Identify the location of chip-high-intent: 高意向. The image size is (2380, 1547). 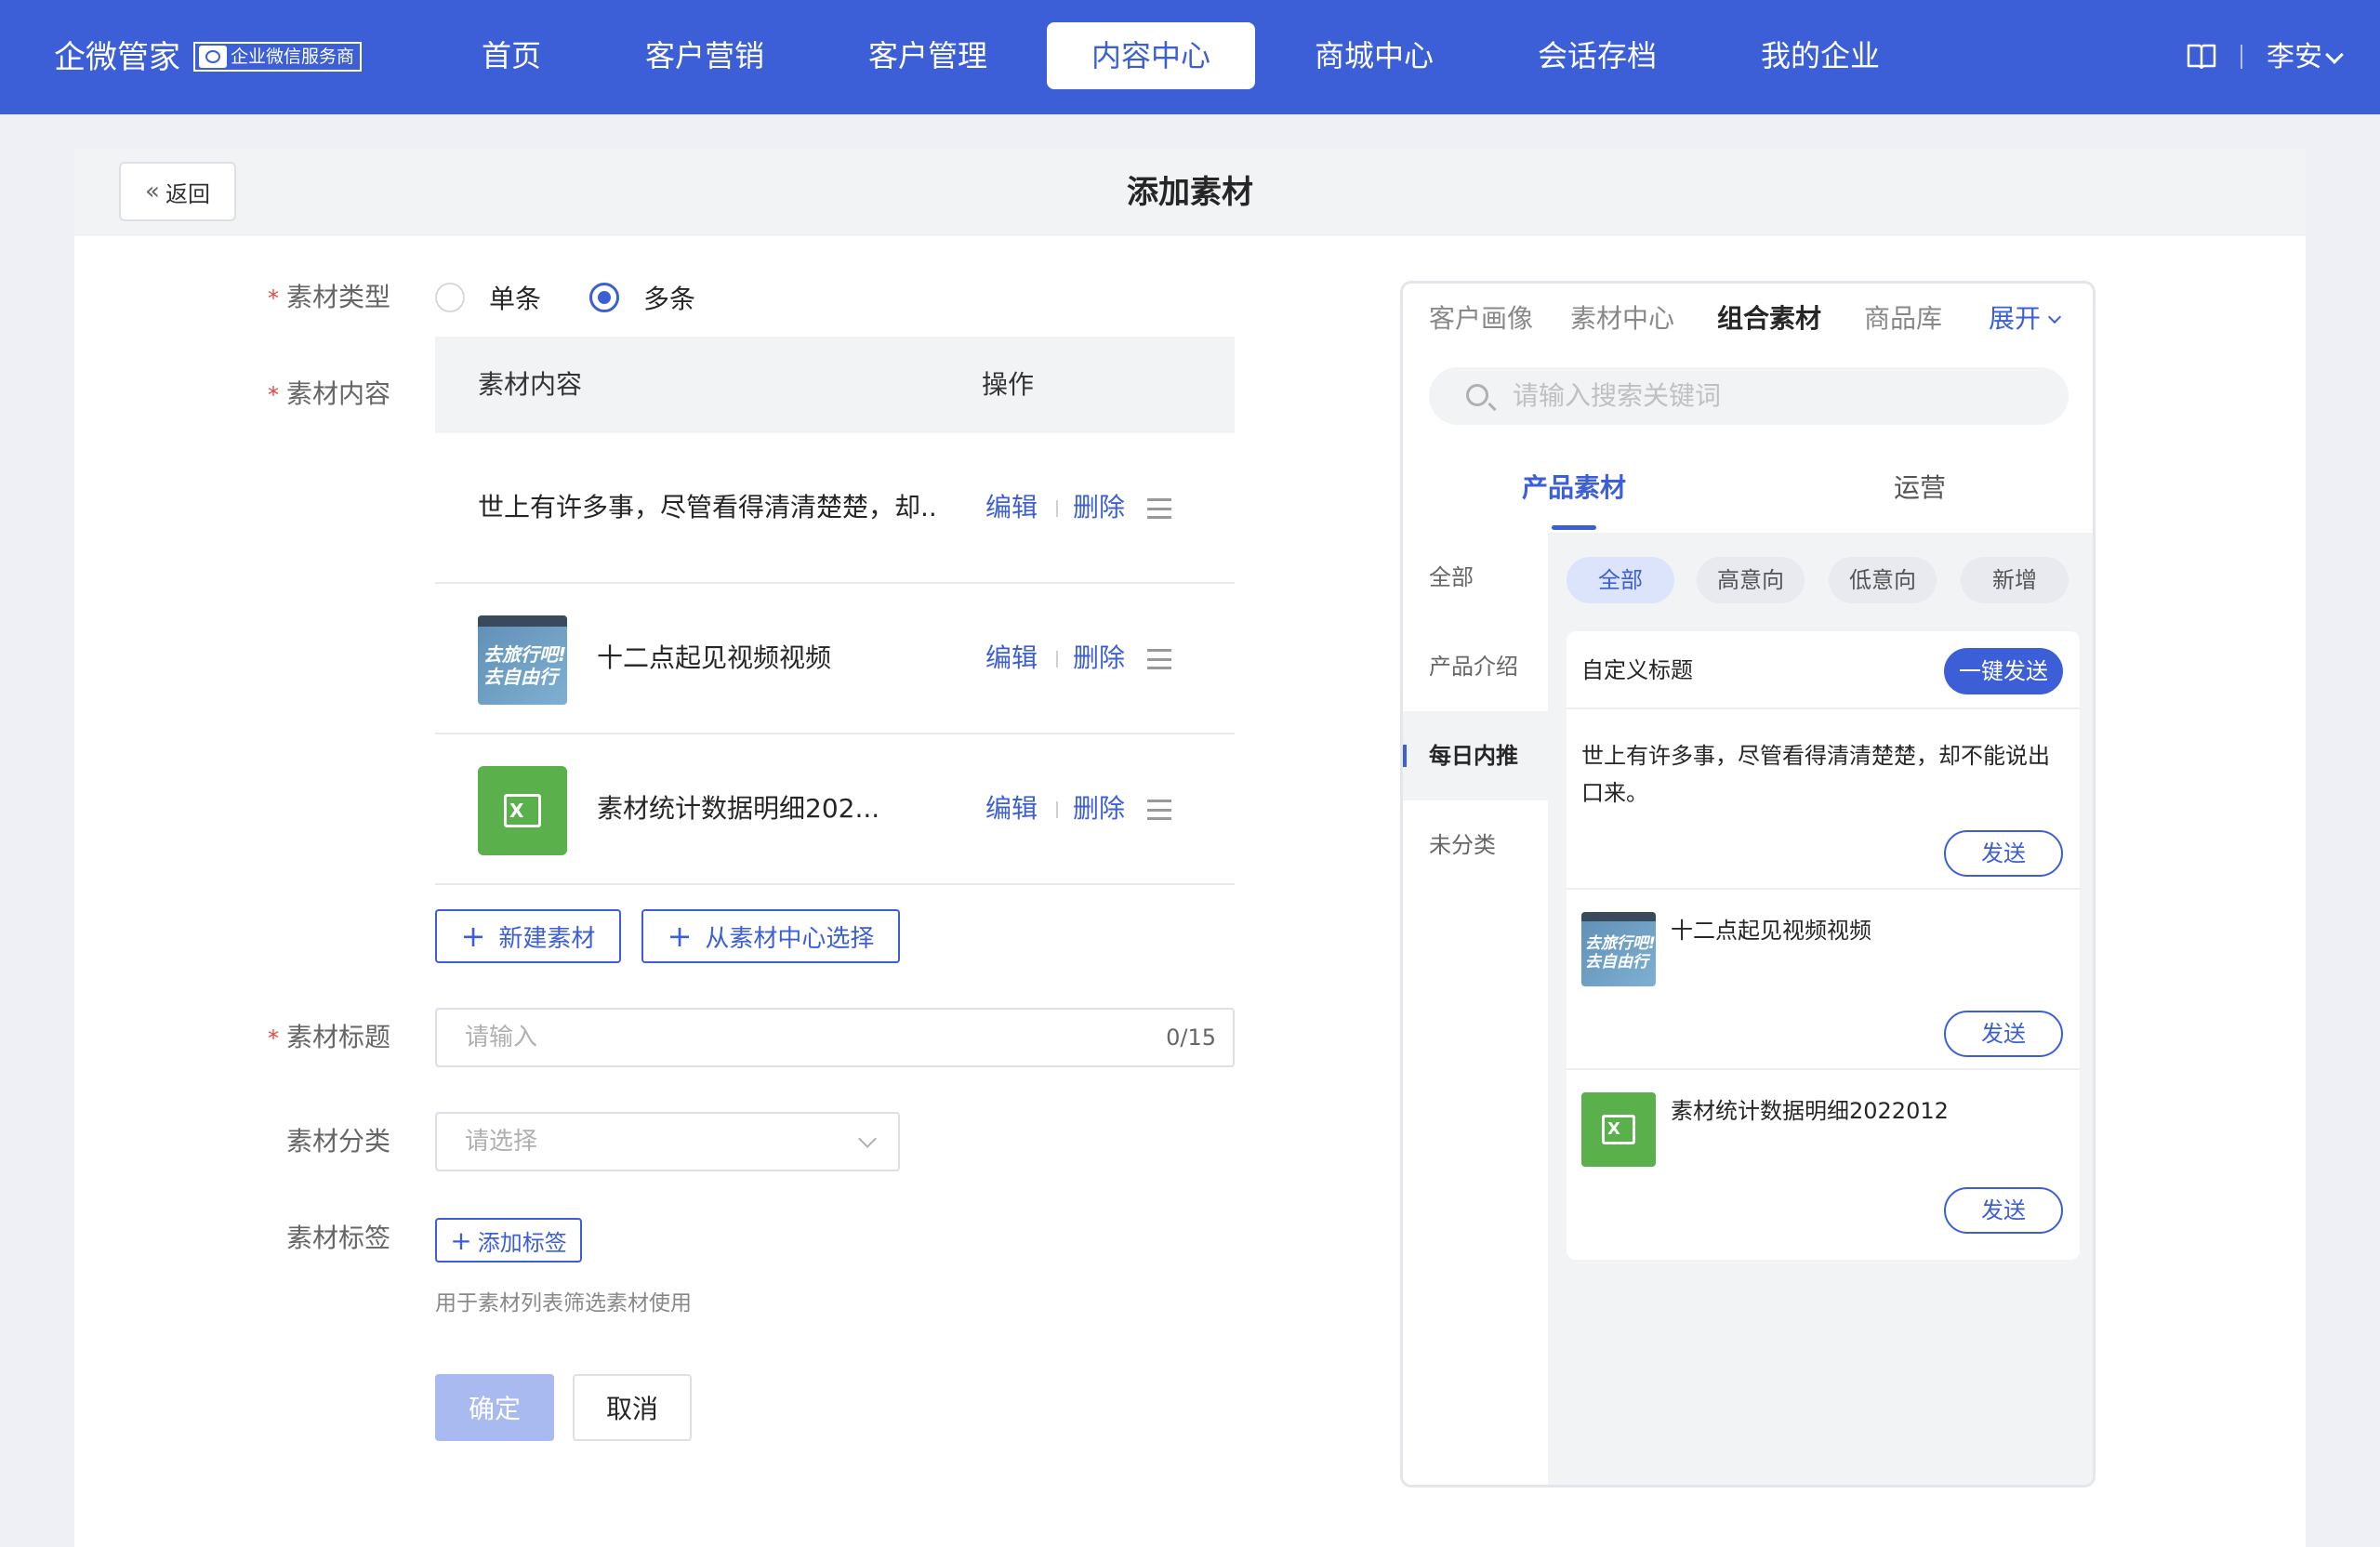
(1751, 580).